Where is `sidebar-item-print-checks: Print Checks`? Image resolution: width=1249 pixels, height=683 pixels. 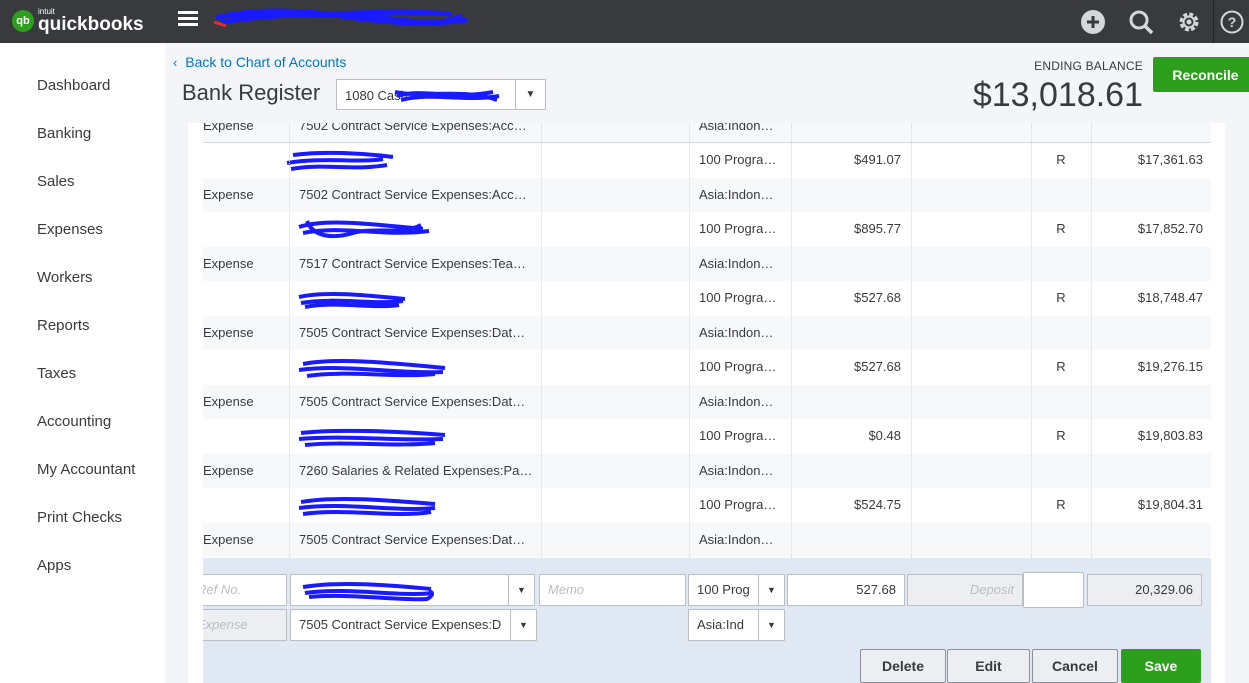
sidebar-item-print-checks: Print Checks is located at coordinates (79, 517).